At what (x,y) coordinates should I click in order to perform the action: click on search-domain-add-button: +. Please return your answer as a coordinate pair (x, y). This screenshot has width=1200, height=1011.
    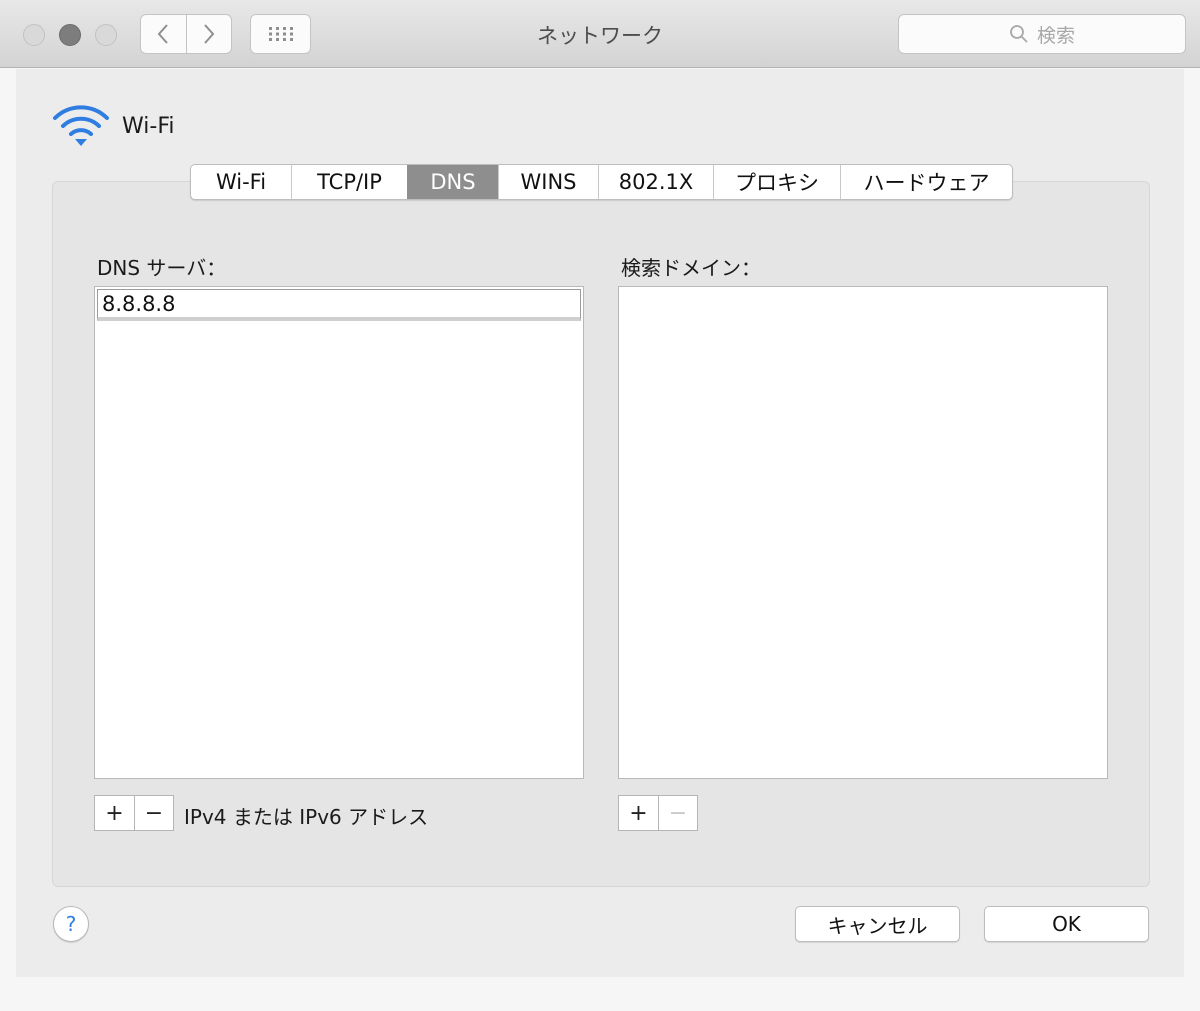
    Looking at the image, I should click on (638, 813).